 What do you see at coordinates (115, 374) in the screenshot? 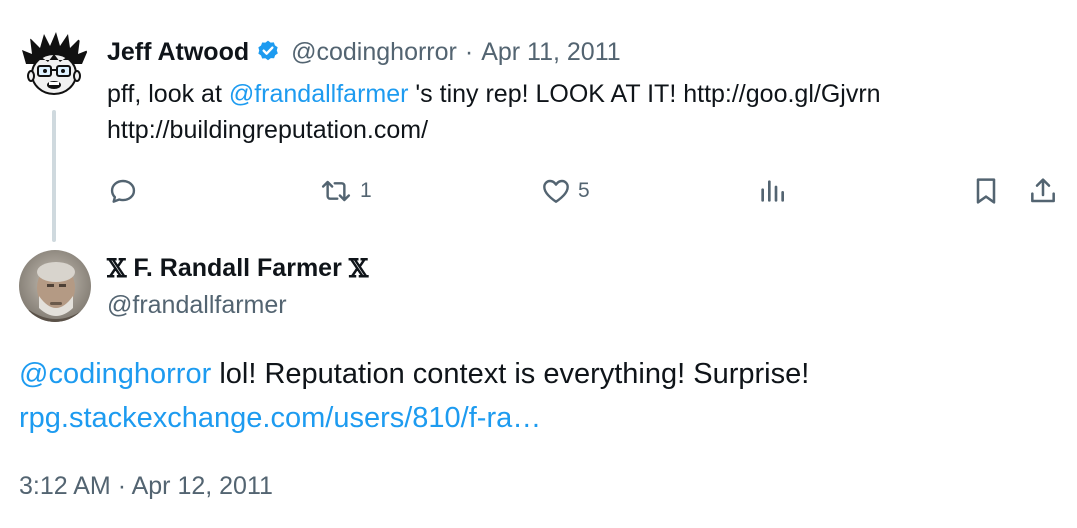
I see `mention-link: @codinghorror` at bounding box center [115, 374].